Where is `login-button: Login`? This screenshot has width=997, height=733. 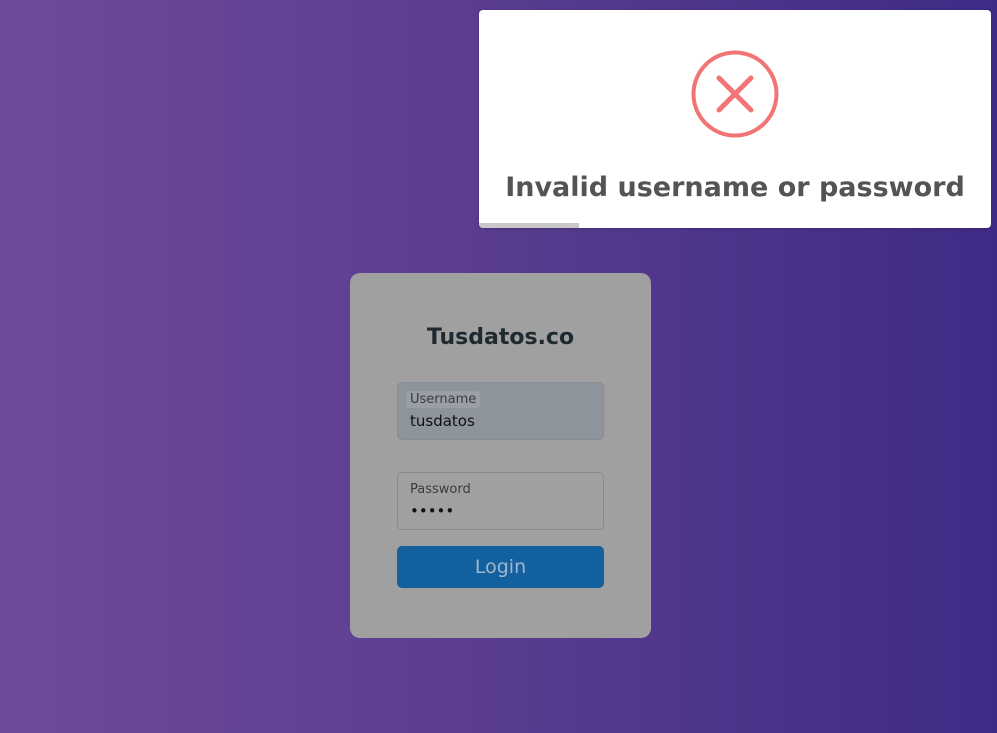 login-button: Login is located at coordinates (500, 567).